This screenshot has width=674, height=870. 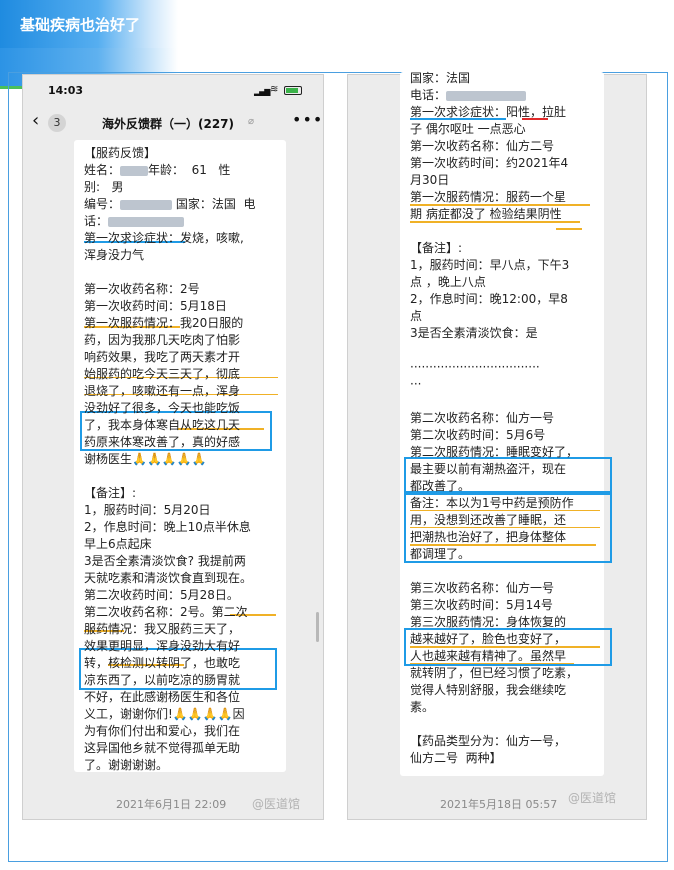 I want to click on text-line: 姓名： 年龄： 61 性, so click(x=157, y=170).